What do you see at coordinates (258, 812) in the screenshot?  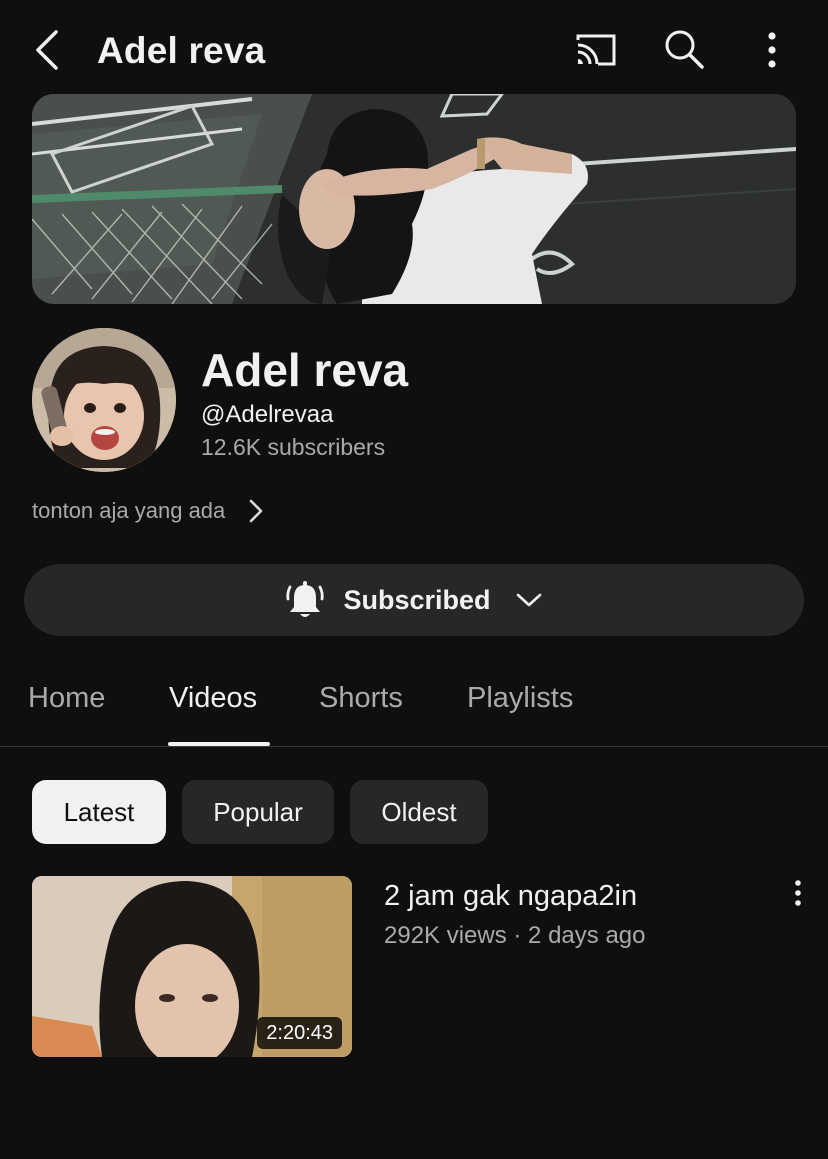 I see `chip-popular: Popular` at bounding box center [258, 812].